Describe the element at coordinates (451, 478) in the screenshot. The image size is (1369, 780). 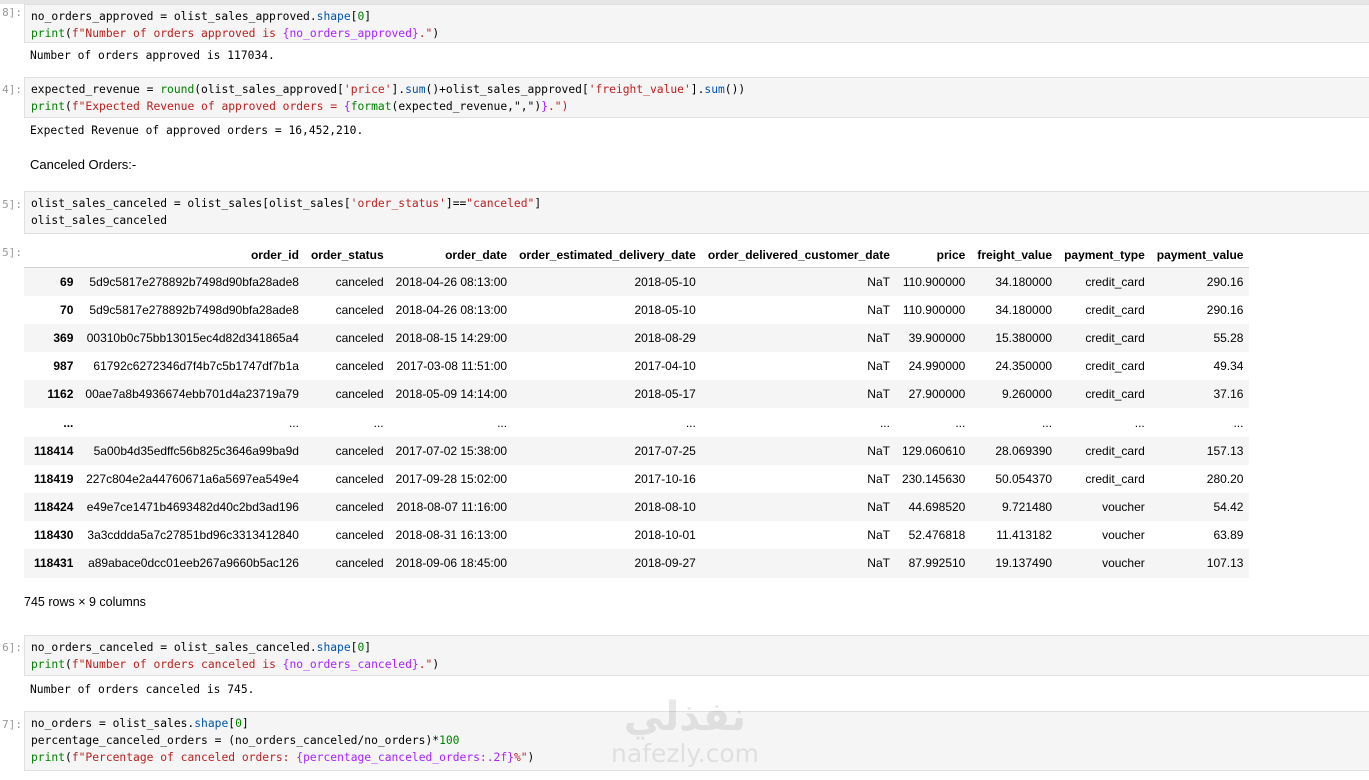
I see `table-cell: 2017-09-28 15:02:00` at that location.